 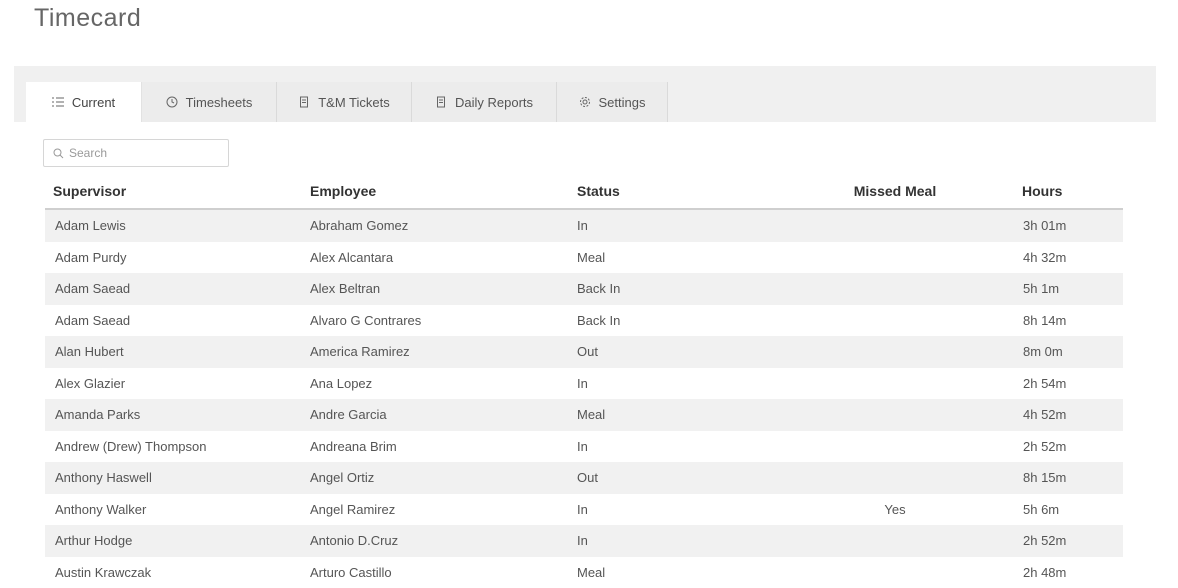 What do you see at coordinates (1066, 257) in the screenshot?
I see `cell-hours: 4h 32m` at bounding box center [1066, 257].